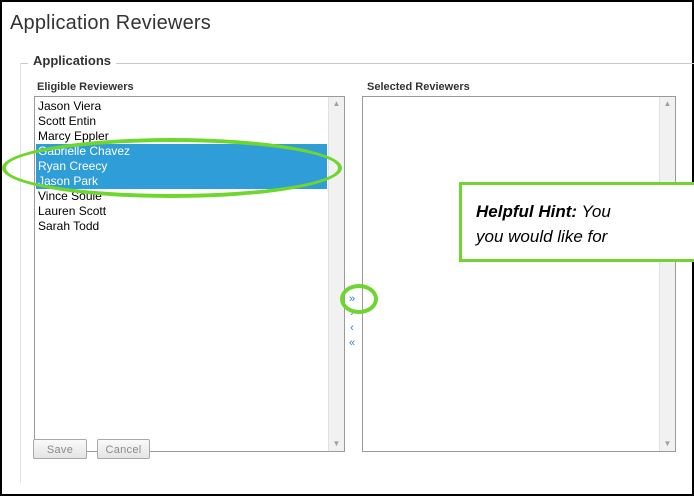  What do you see at coordinates (527, 211) in the screenshot?
I see `hint-title: Helpful Hint:` at bounding box center [527, 211].